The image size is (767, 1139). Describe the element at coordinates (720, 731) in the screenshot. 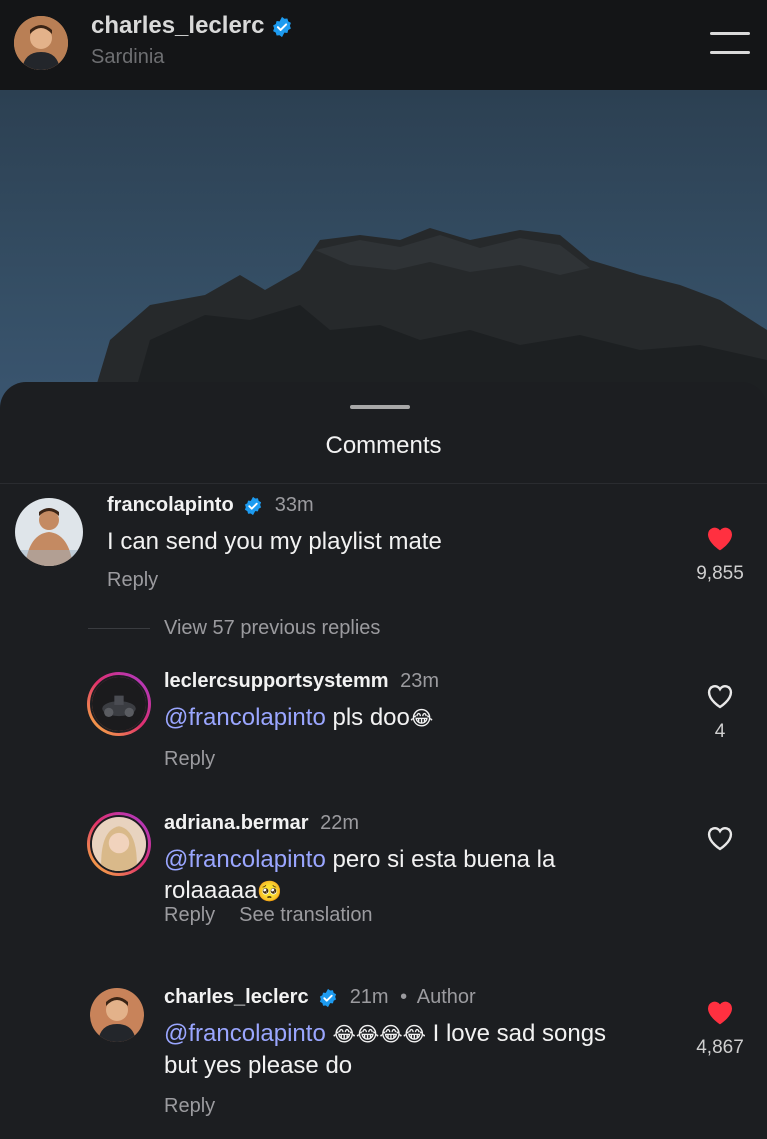

I see `like-count: 4` at that location.